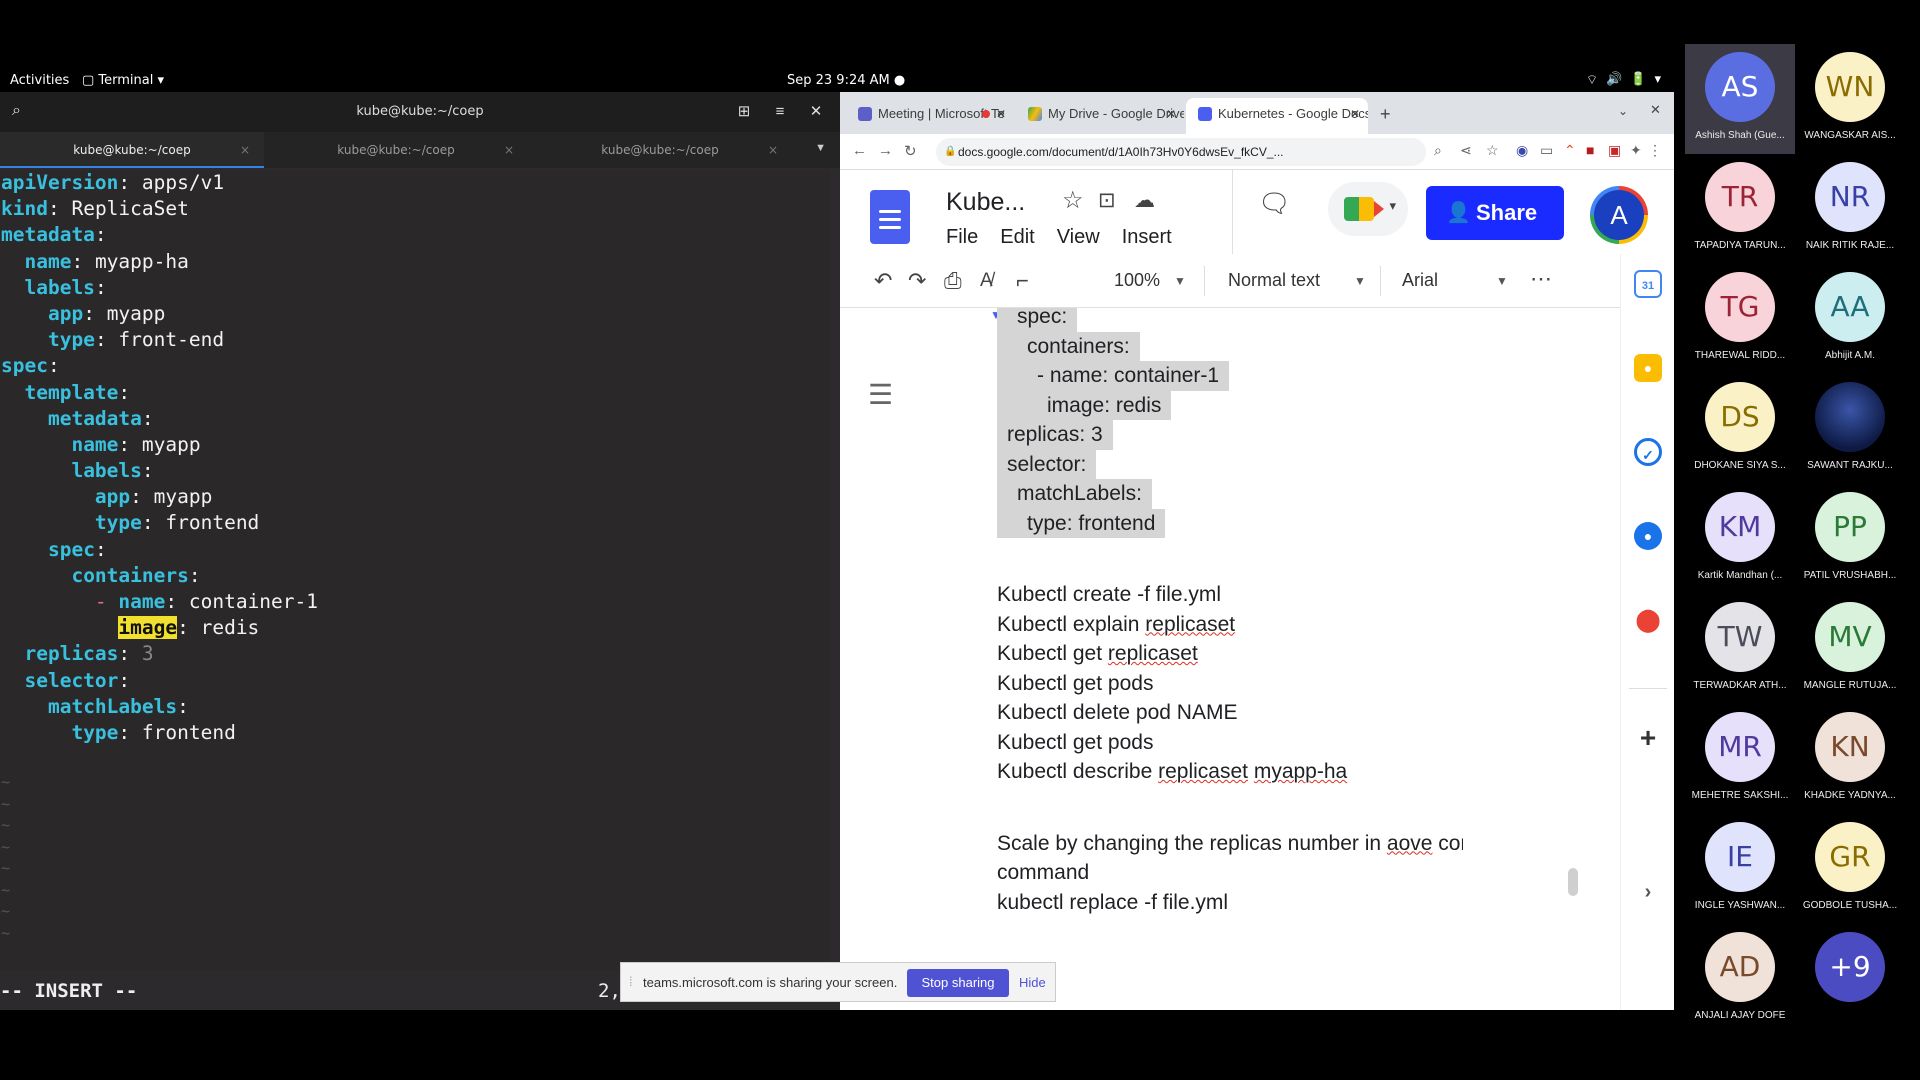 This screenshot has height=1080, width=1920. What do you see at coordinates (39, 80) in the screenshot?
I see `activities-button: Activities` at bounding box center [39, 80].